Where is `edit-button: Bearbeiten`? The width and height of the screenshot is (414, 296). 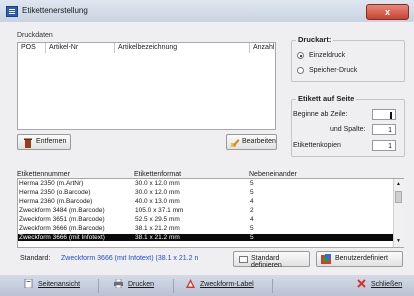 edit-button: Bearbeiten is located at coordinates (251, 142).